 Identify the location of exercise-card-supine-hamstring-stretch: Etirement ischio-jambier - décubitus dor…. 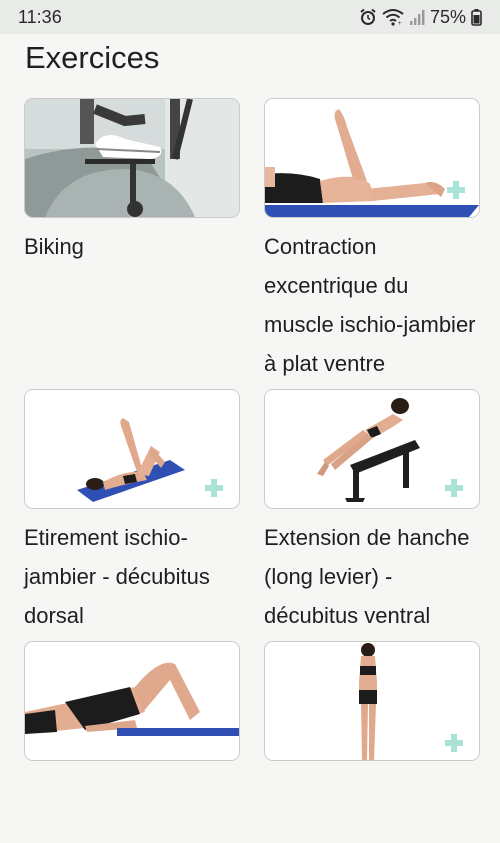
(132, 515).